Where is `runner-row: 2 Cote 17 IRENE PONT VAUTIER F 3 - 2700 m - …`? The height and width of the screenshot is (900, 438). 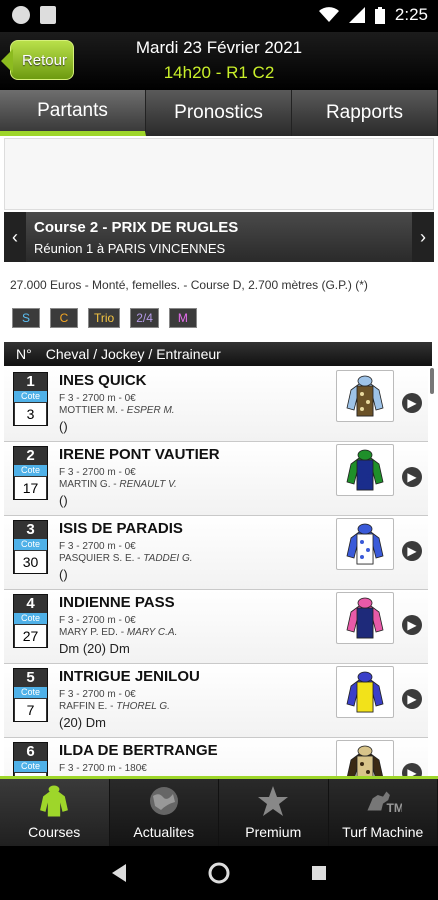
runner-row: 2 Cote 17 IRENE PONT VAUTIER F 3 - 2700 m - … is located at coordinates (216, 479).